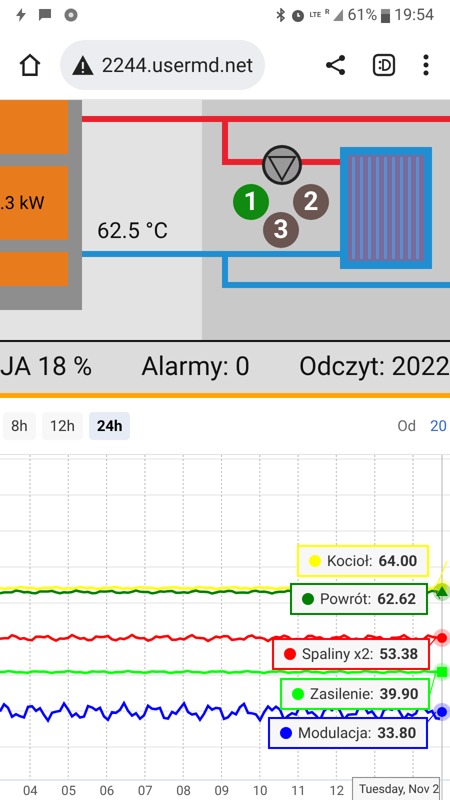 This screenshot has height=800, width=450. What do you see at coordinates (30, 65) in the screenshot?
I see `home-icon` at bounding box center [30, 65].